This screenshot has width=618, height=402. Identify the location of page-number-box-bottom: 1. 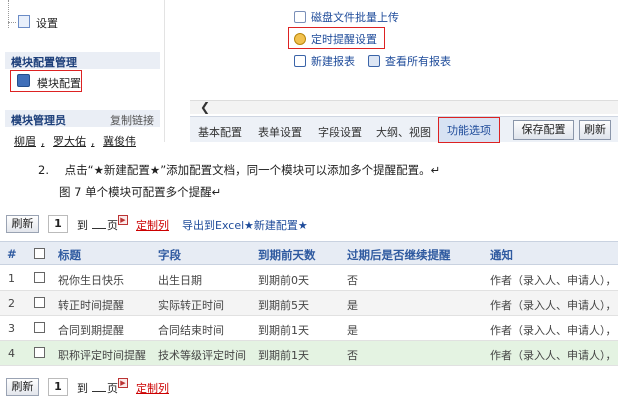
(58, 387).